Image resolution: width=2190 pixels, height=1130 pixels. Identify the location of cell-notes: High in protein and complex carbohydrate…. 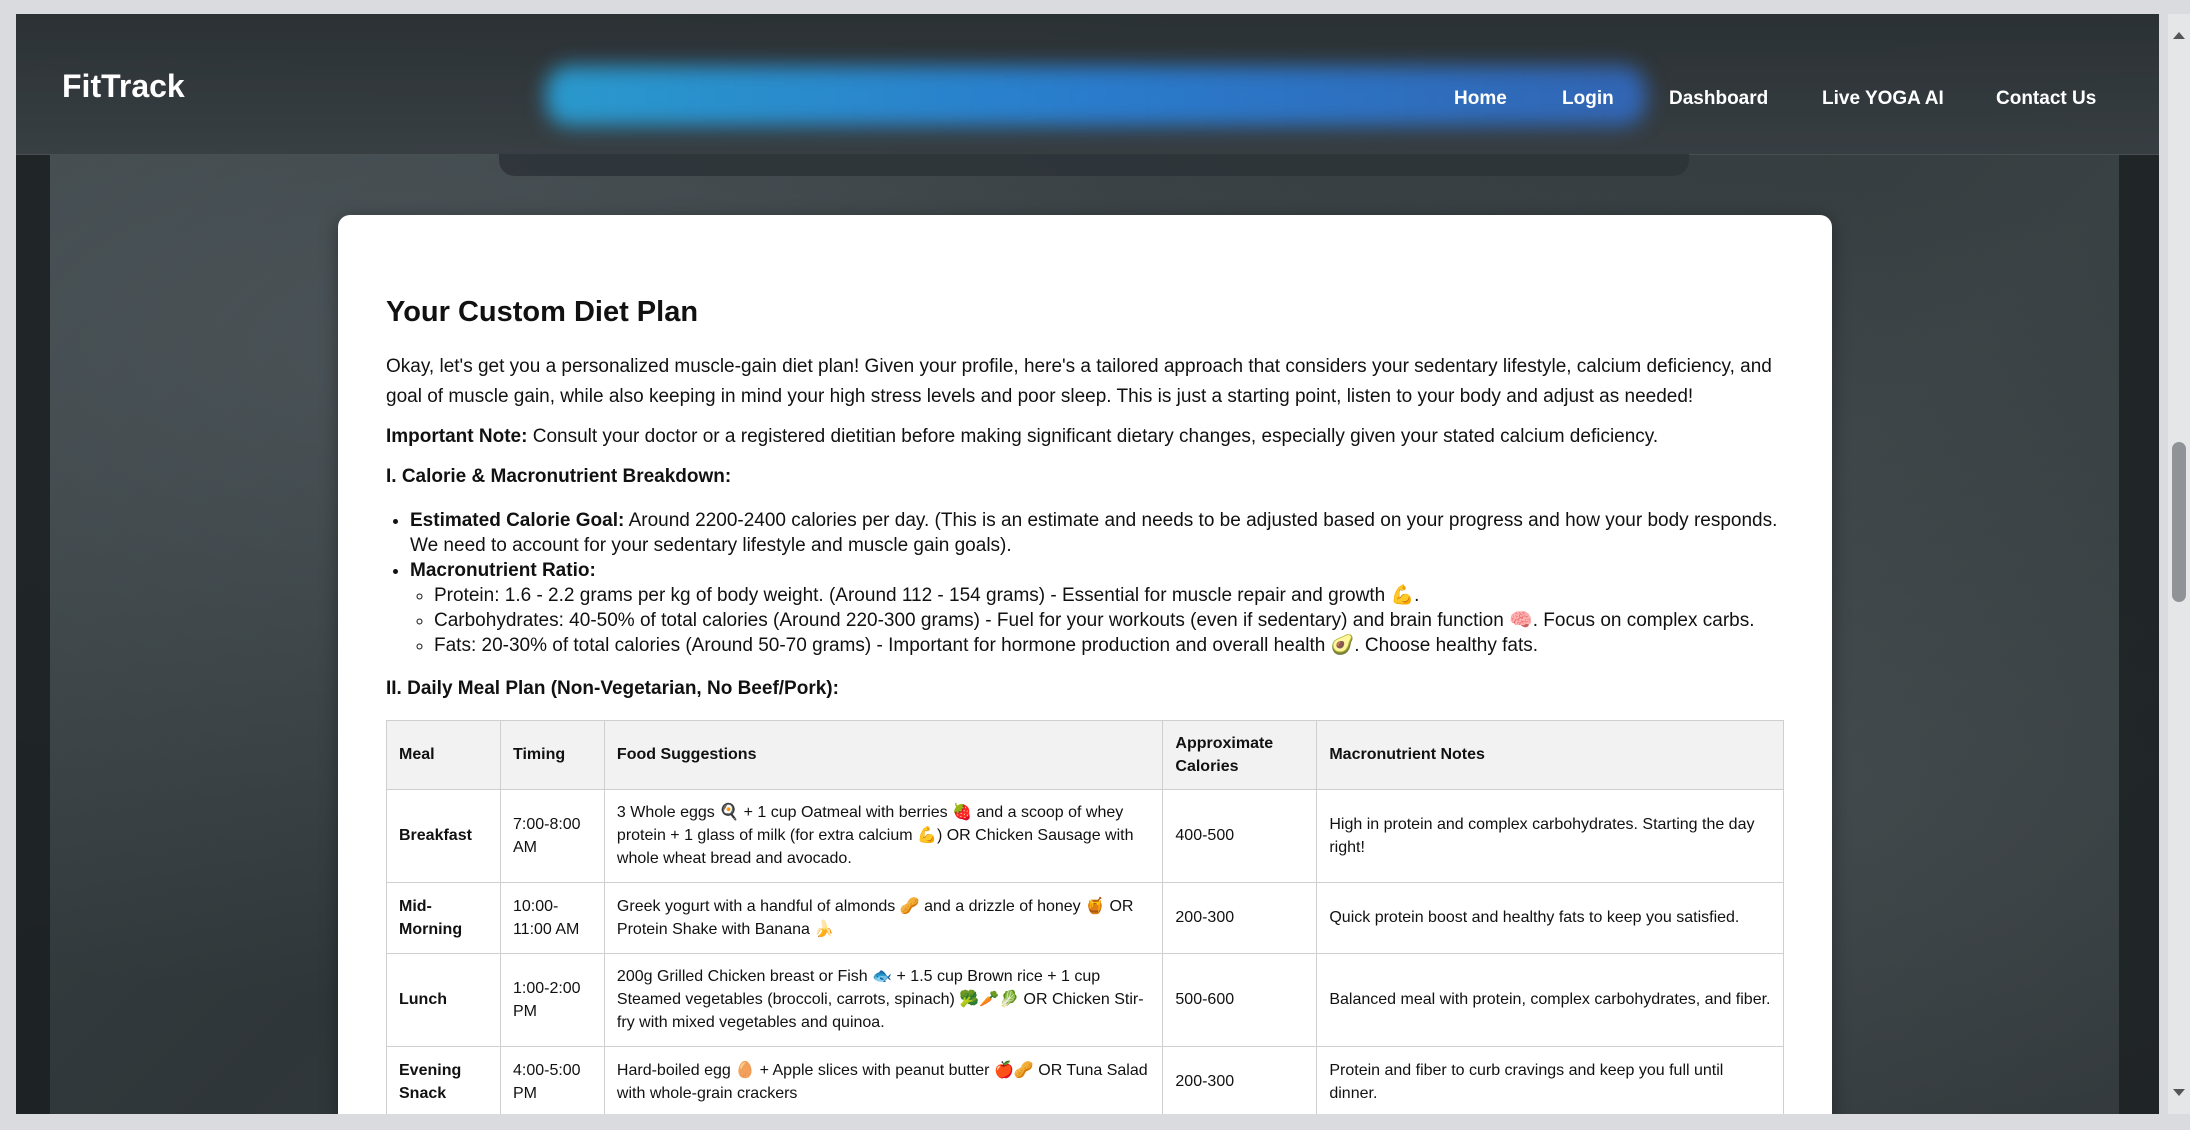
(1550, 835).